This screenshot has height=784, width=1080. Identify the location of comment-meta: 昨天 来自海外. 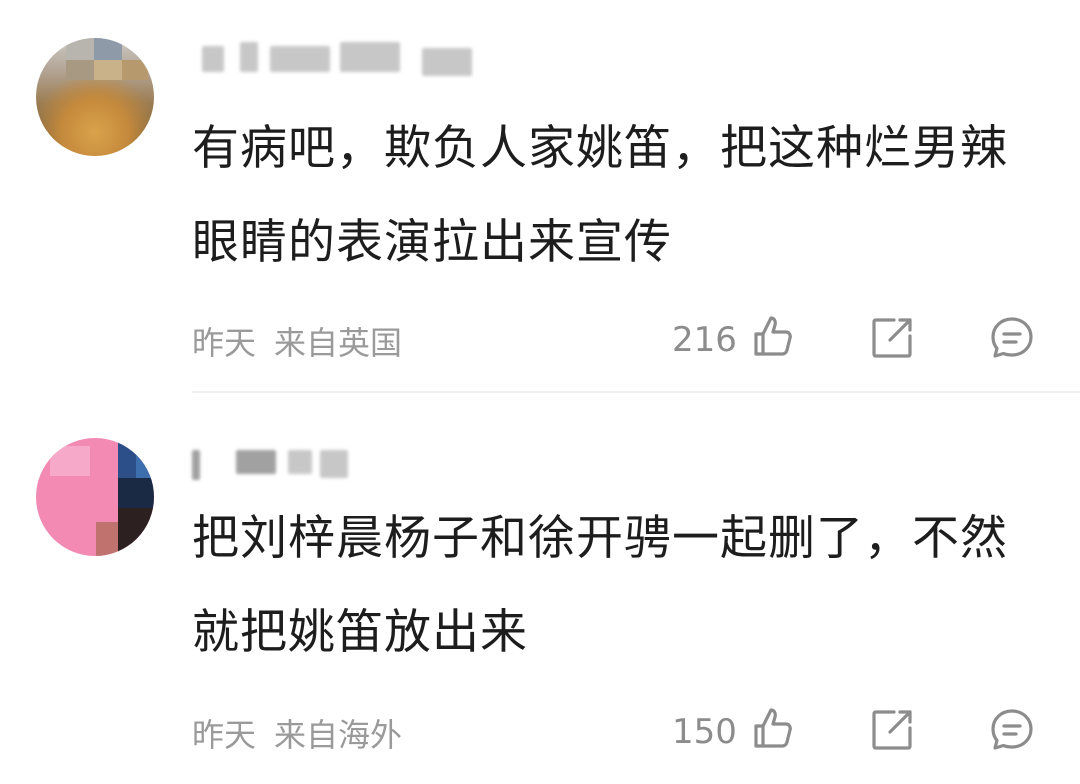
(297, 733).